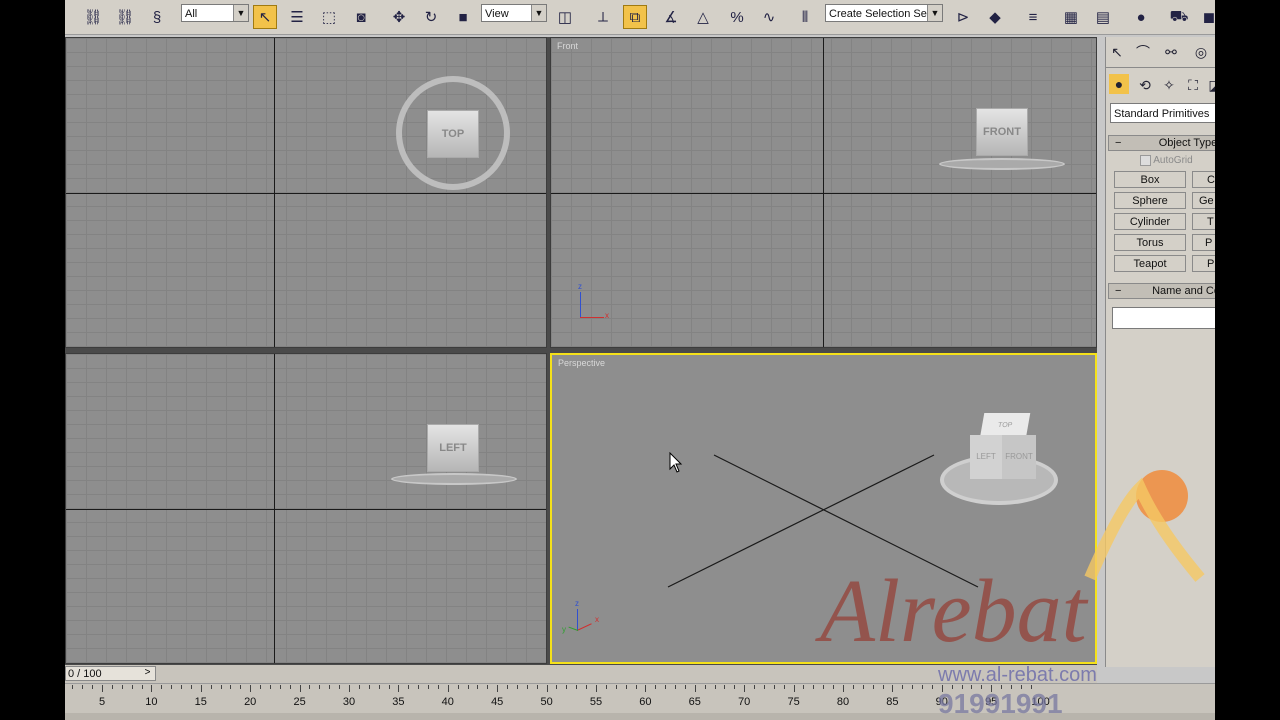 The image size is (1280, 720). Describe the element at coordinates (603, 17) in the screenshot. I see `select-manipulate-icon: ⟂` at that location.